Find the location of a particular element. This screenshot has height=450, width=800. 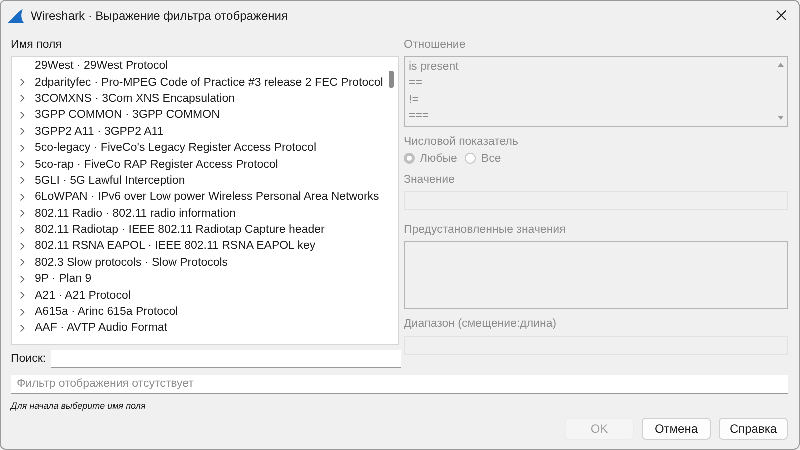

range-label: Диапазон (смещение:длина) is located at coordinates (481, 323).